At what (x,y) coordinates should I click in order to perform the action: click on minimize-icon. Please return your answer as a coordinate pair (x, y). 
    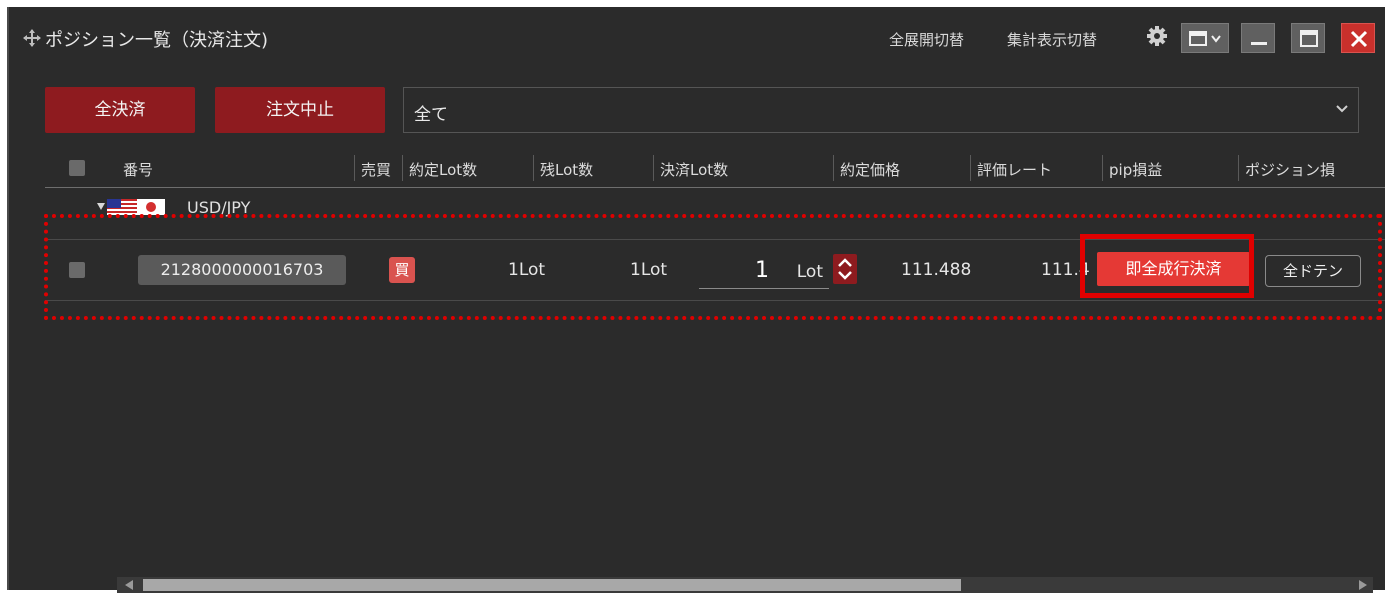
    Looking at the image, I should click on (1259, 43).